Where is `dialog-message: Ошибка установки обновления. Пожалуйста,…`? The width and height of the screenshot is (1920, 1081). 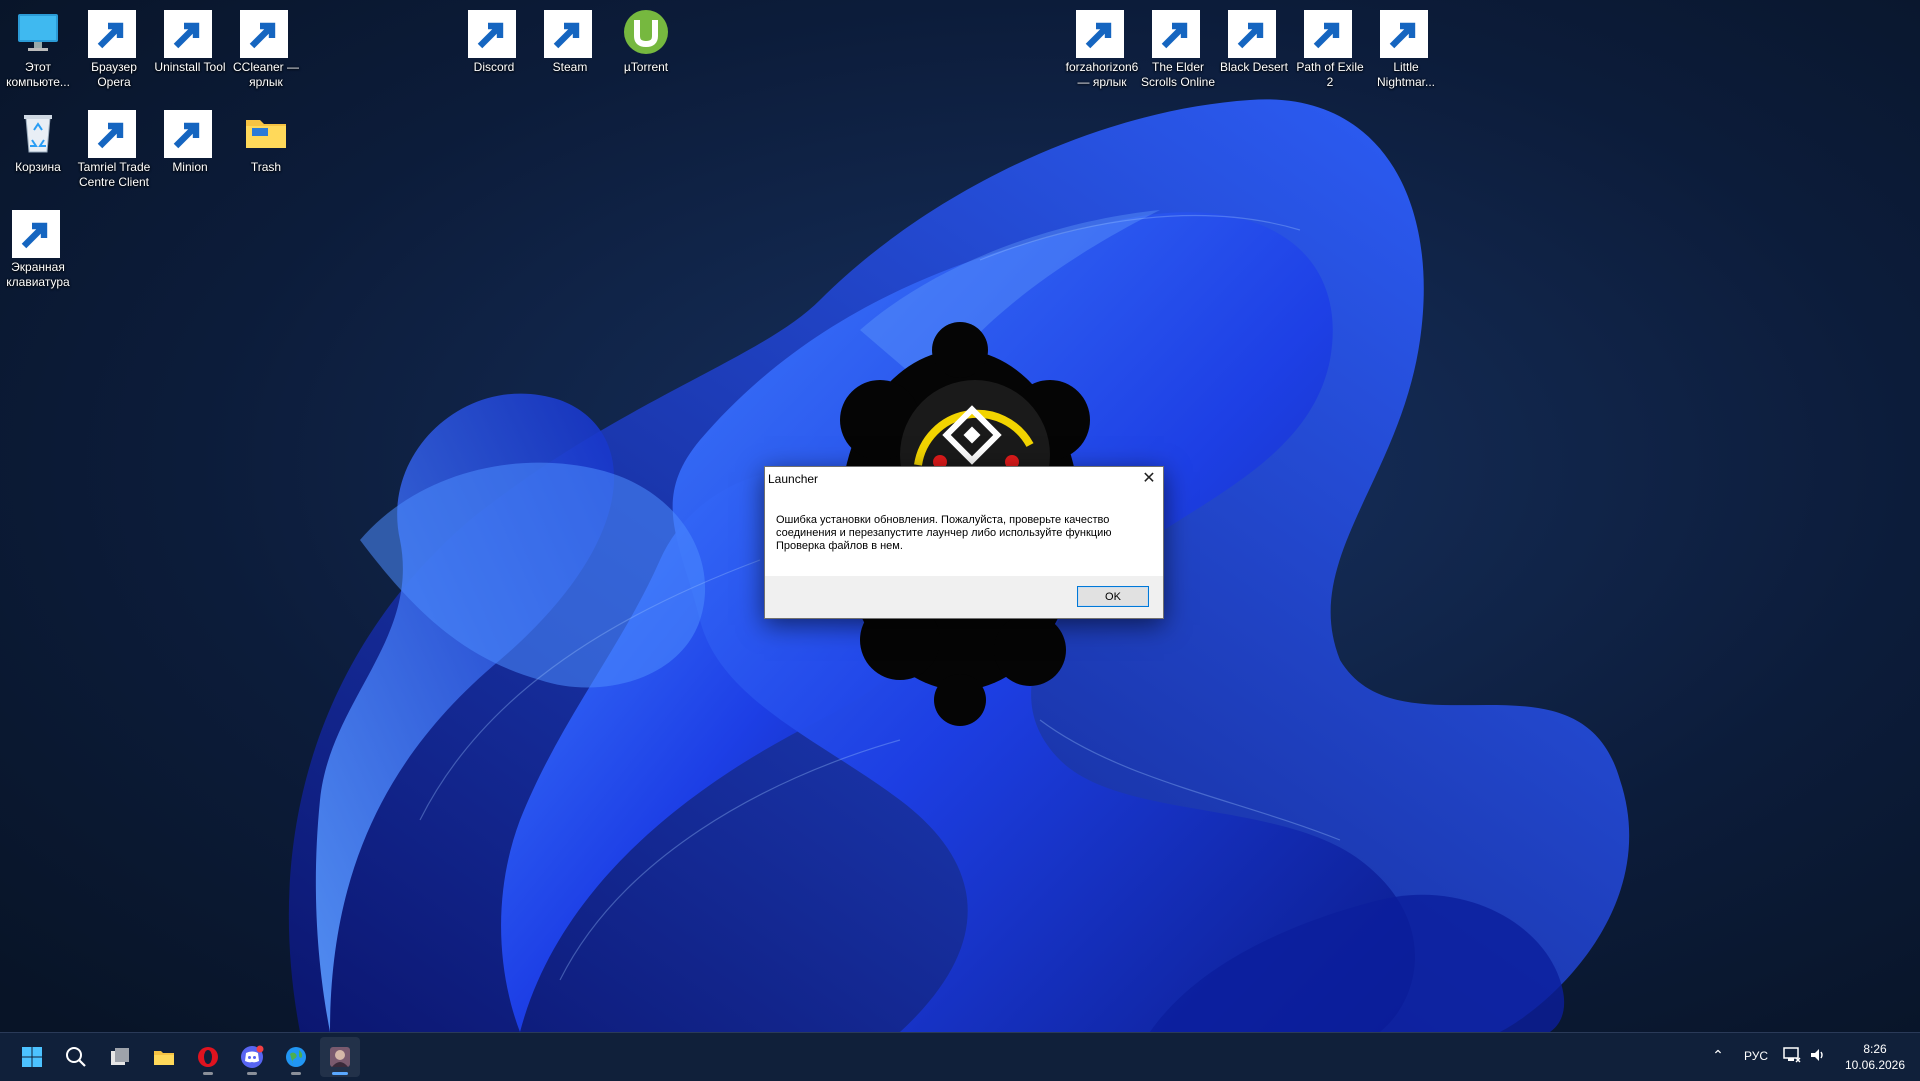 dialog-message: Ошибка установки обновления. Пожалуйста,… is located at coordinates (944, 533).